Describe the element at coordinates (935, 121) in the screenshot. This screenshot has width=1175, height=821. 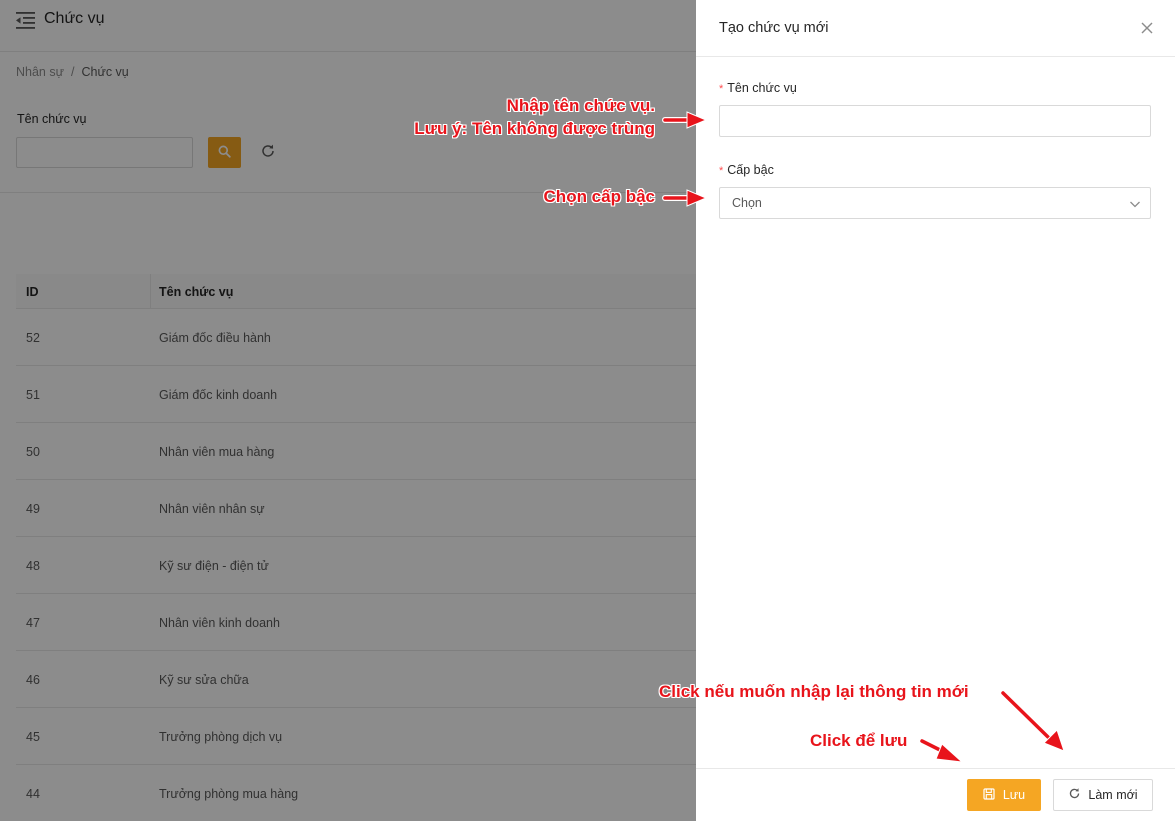
I see `position-name-input` at that location.